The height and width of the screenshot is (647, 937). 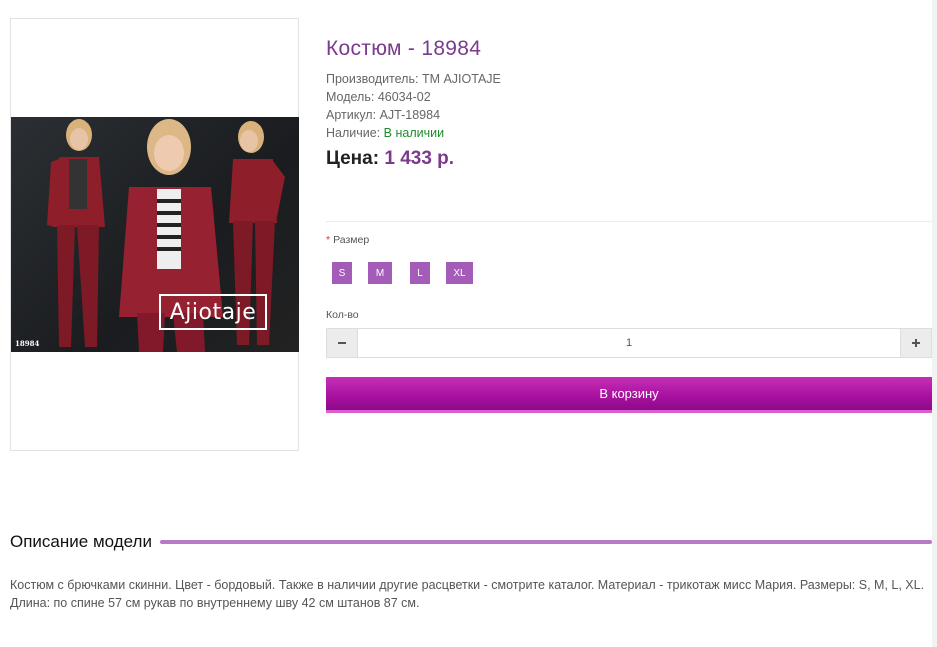 I want to click on description-heading-row: Описание модели, so click(x=471, y=542).